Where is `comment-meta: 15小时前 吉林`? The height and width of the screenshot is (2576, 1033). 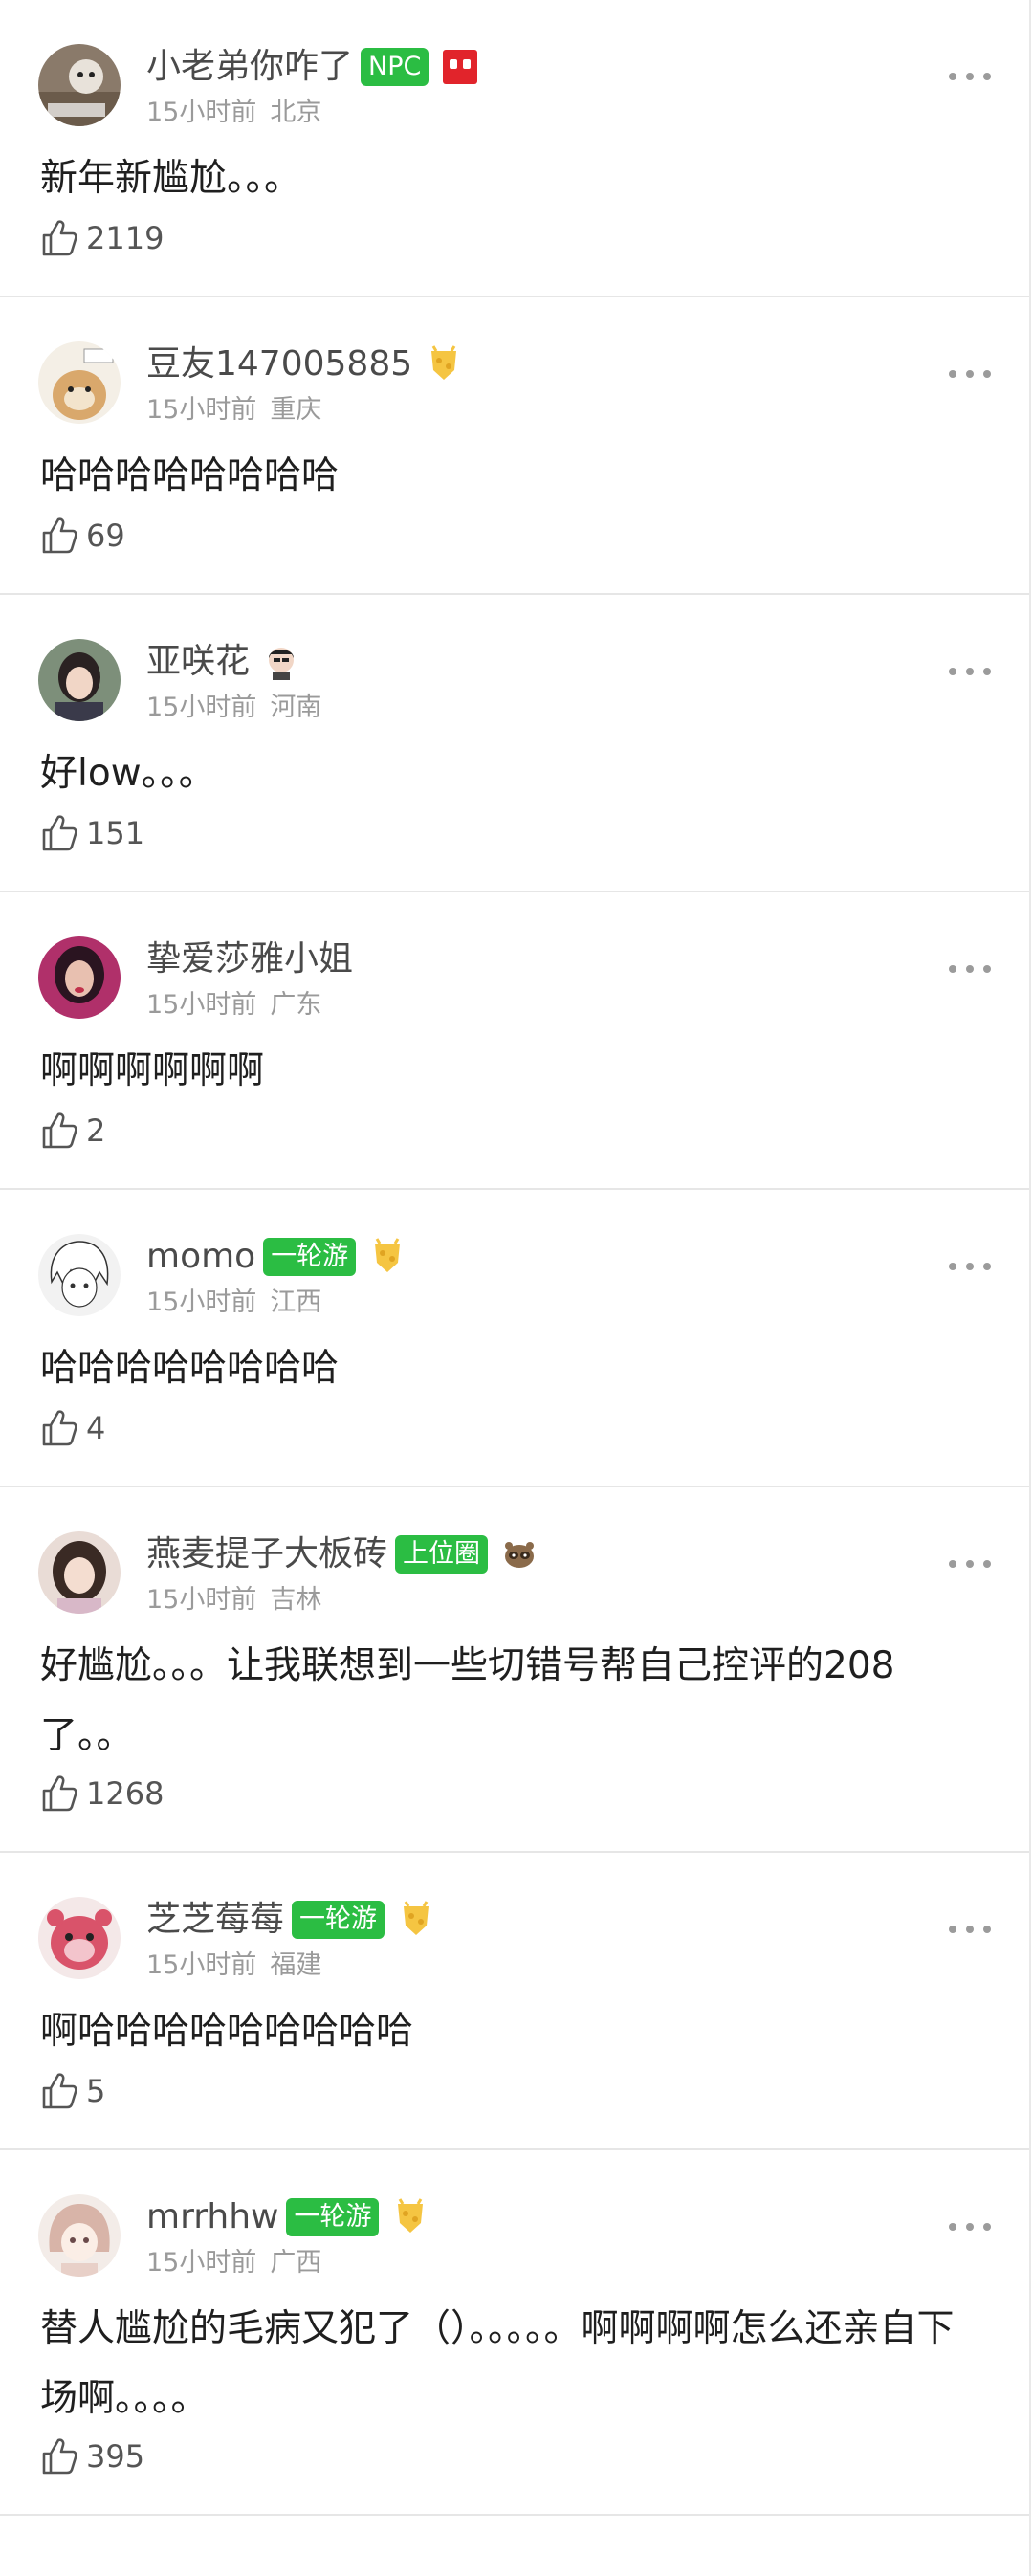
comment-meta: 15小时前 吉林 is located at coordinates (233, 1600).